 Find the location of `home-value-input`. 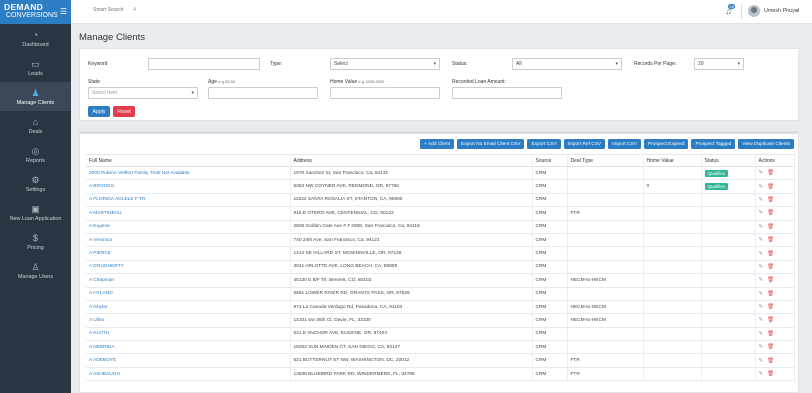

home-value-input is located at coordinates (385, 93).